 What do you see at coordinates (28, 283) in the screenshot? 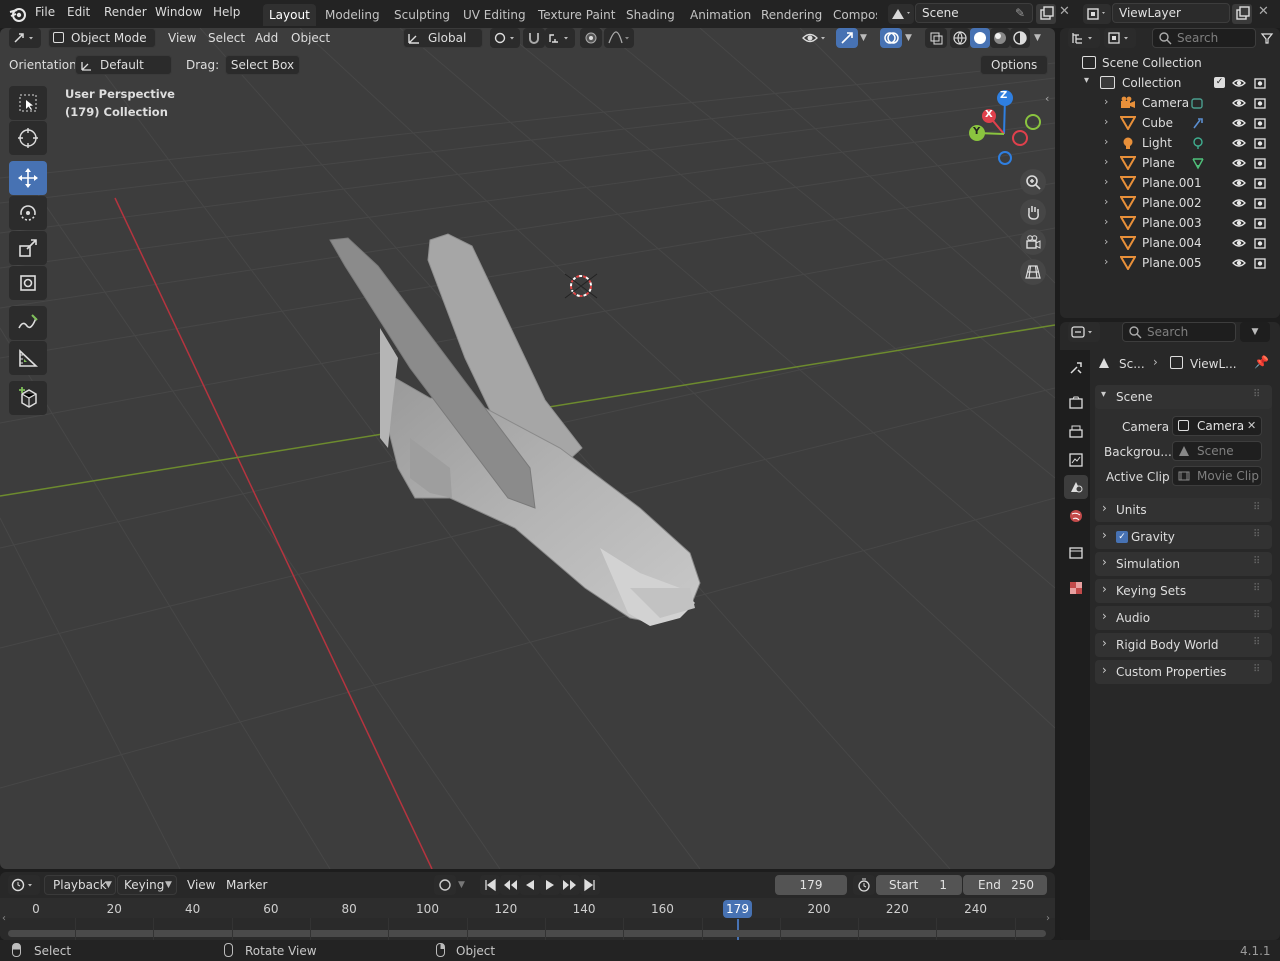
I see `tool-transform` at bounding box center [28, 283].